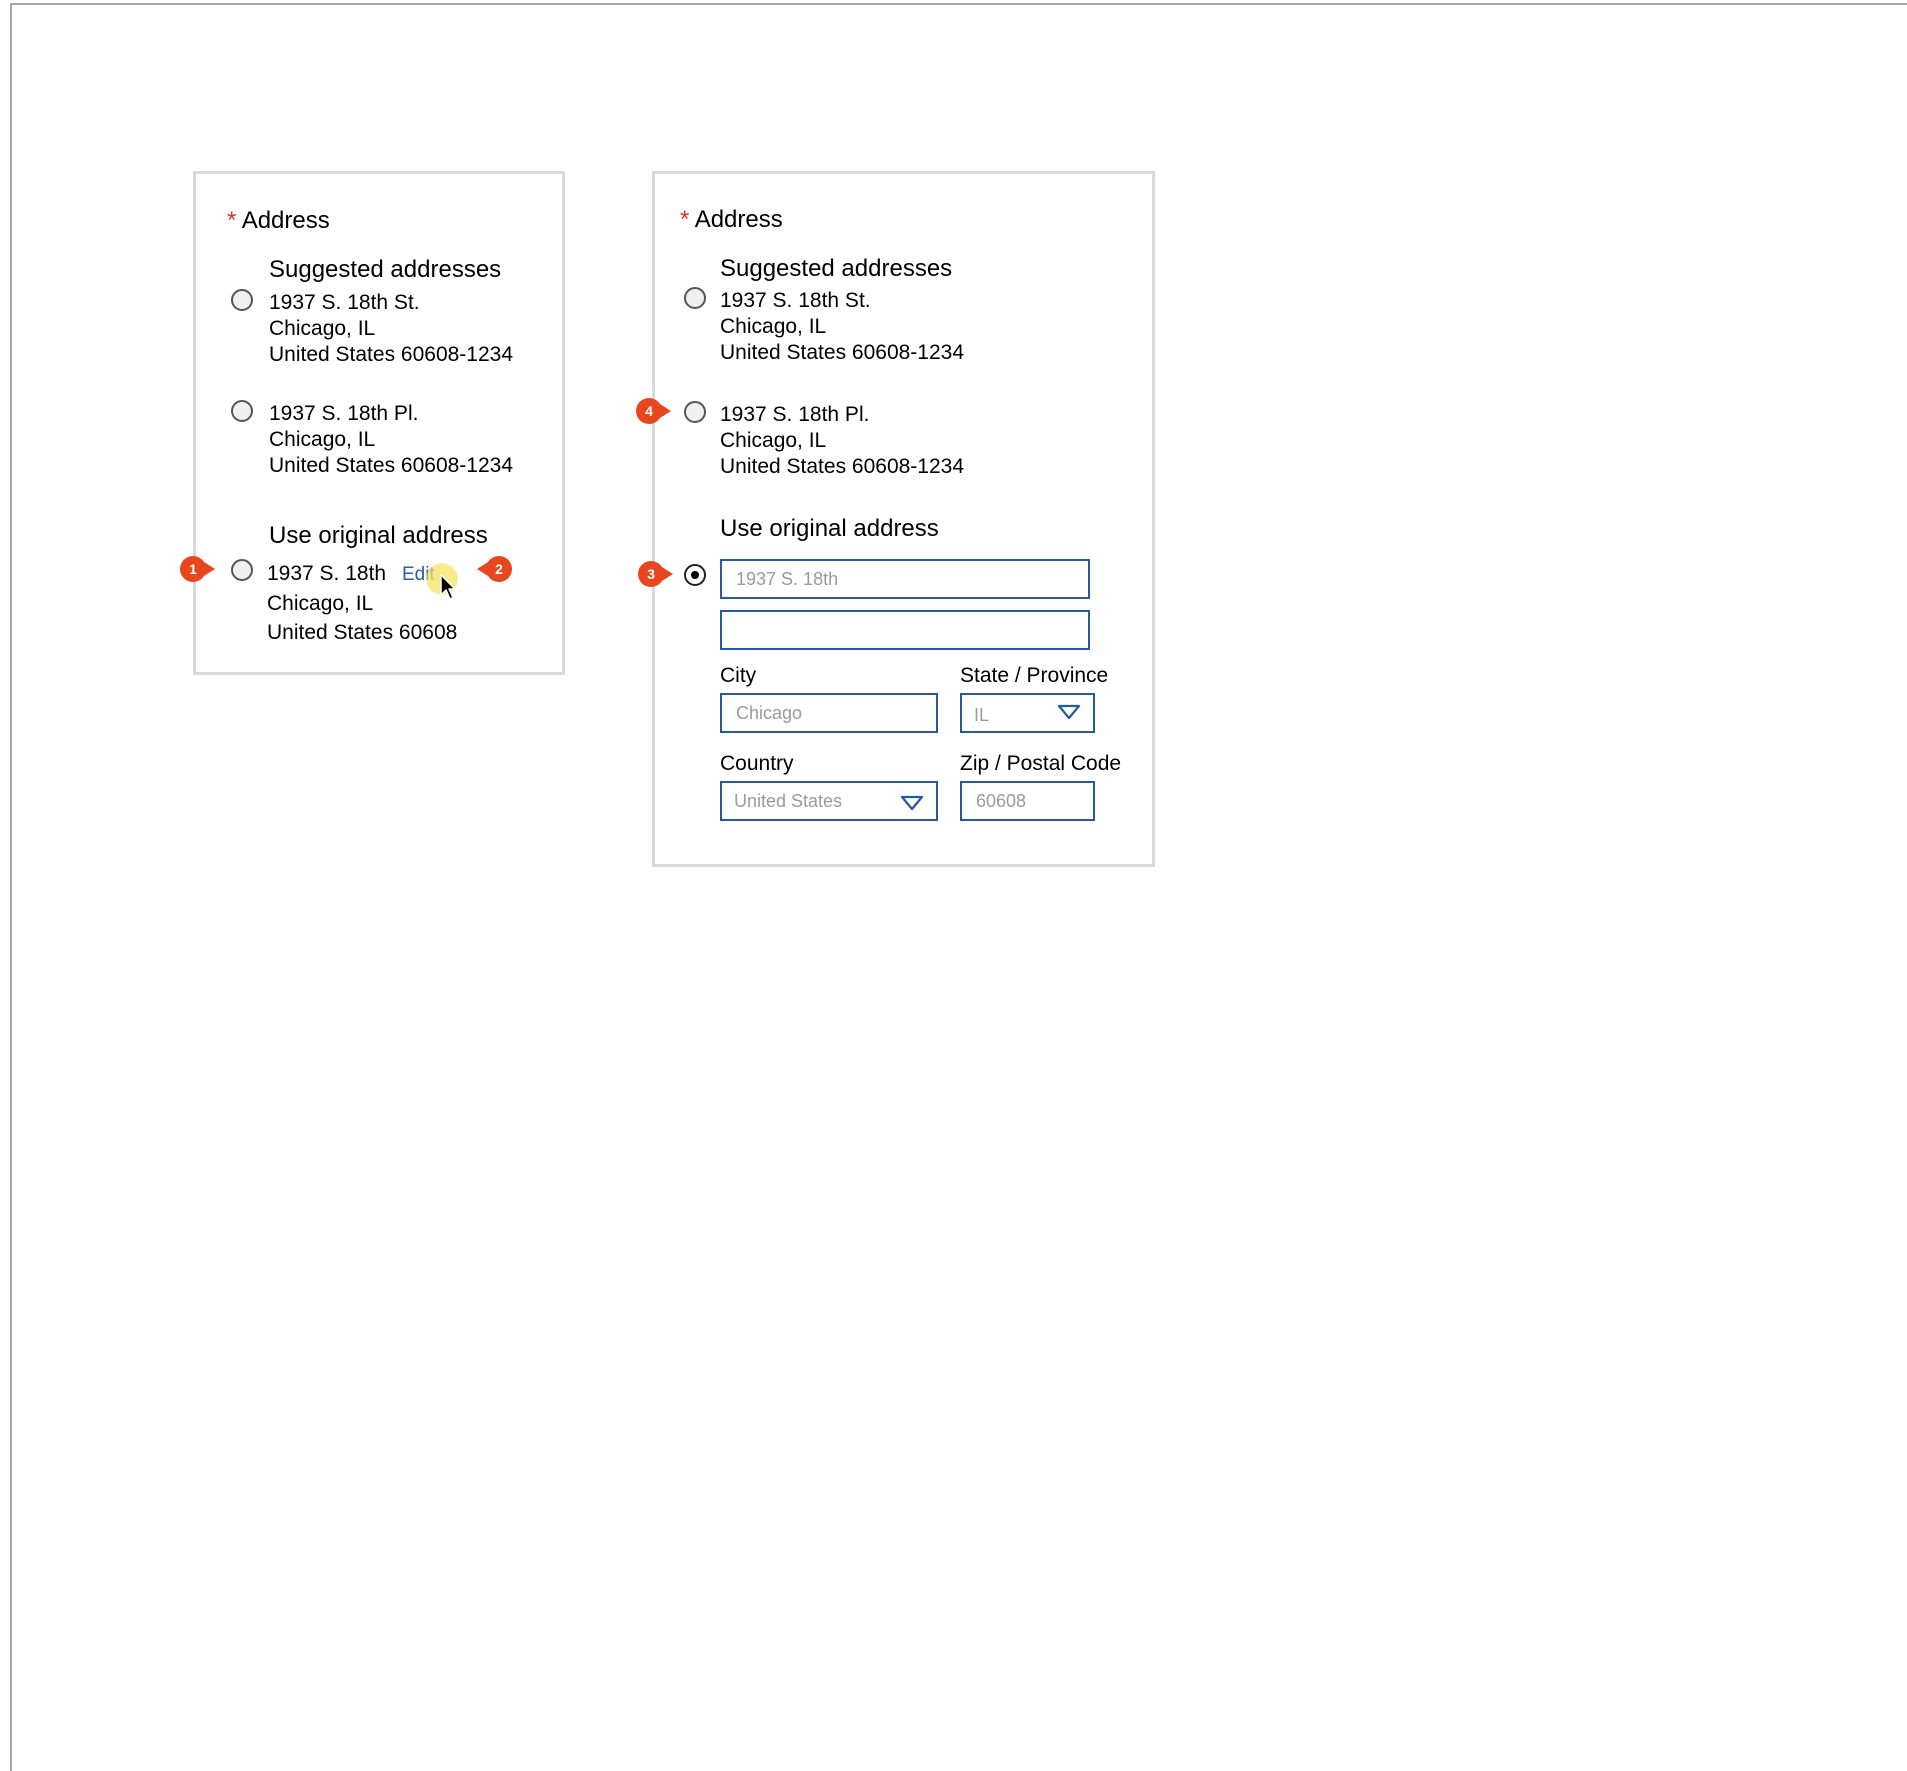  What do you see at coordinates (655, 574) in the screenshot?
I see `annotation-badge-3: 3` at bounding box center [655, 574].